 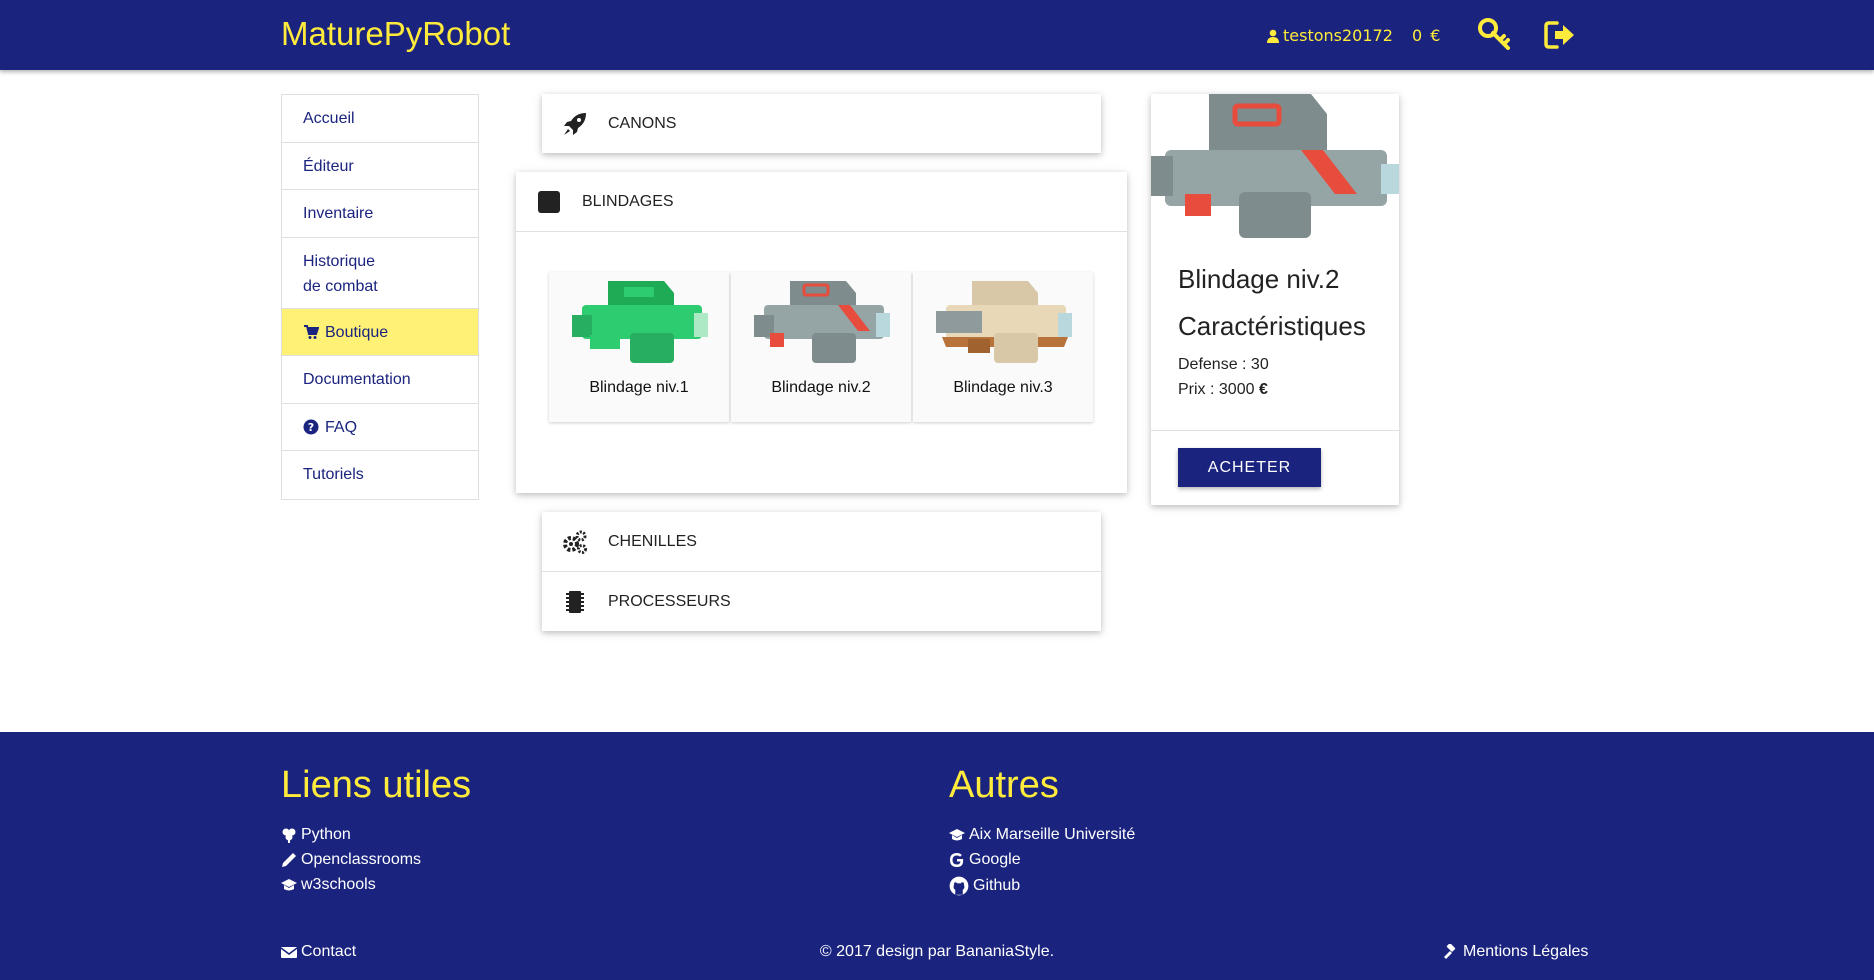 I want to click on sidebar-item-documentation: Documentation, so click(x=380, y=380).